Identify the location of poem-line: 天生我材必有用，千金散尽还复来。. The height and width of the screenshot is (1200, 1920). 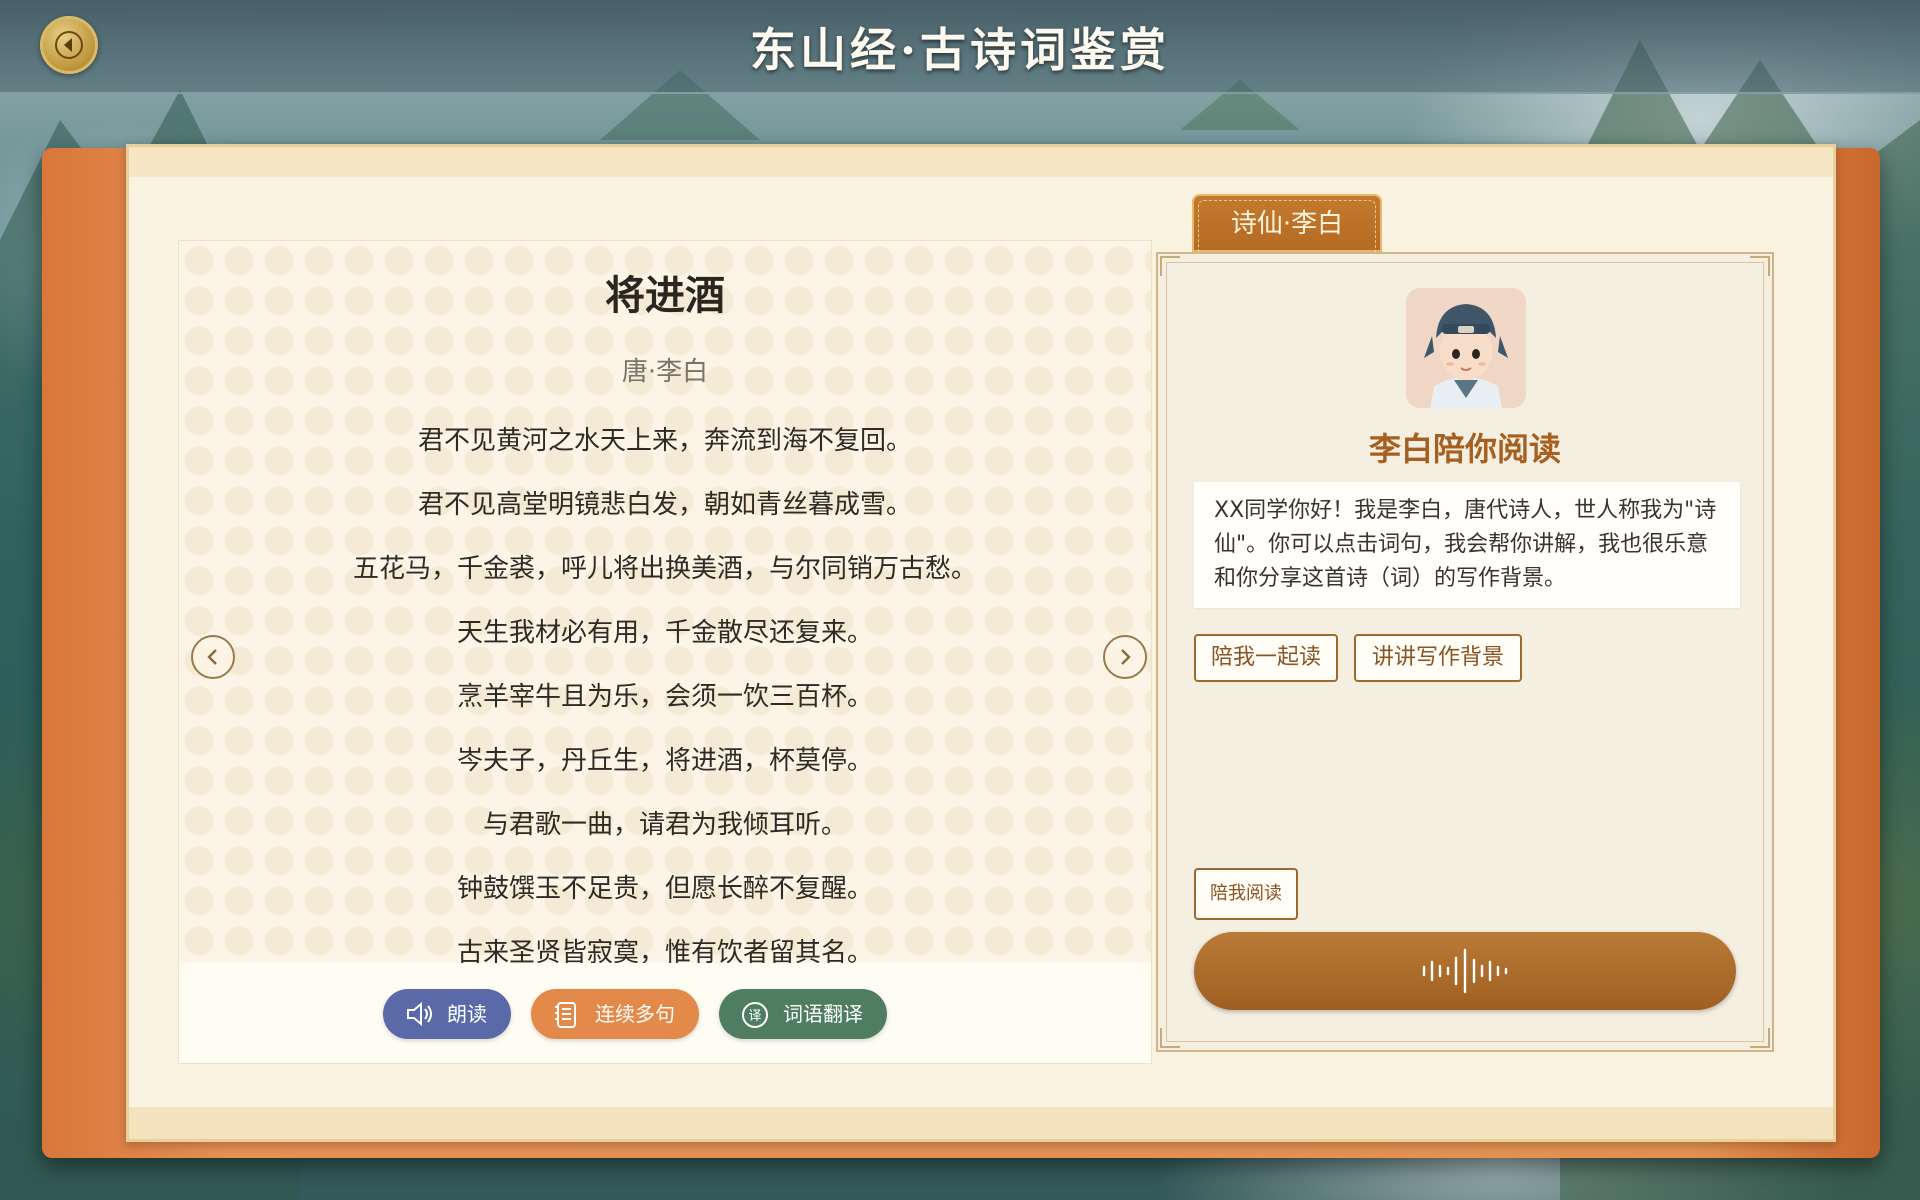
(665, 633).